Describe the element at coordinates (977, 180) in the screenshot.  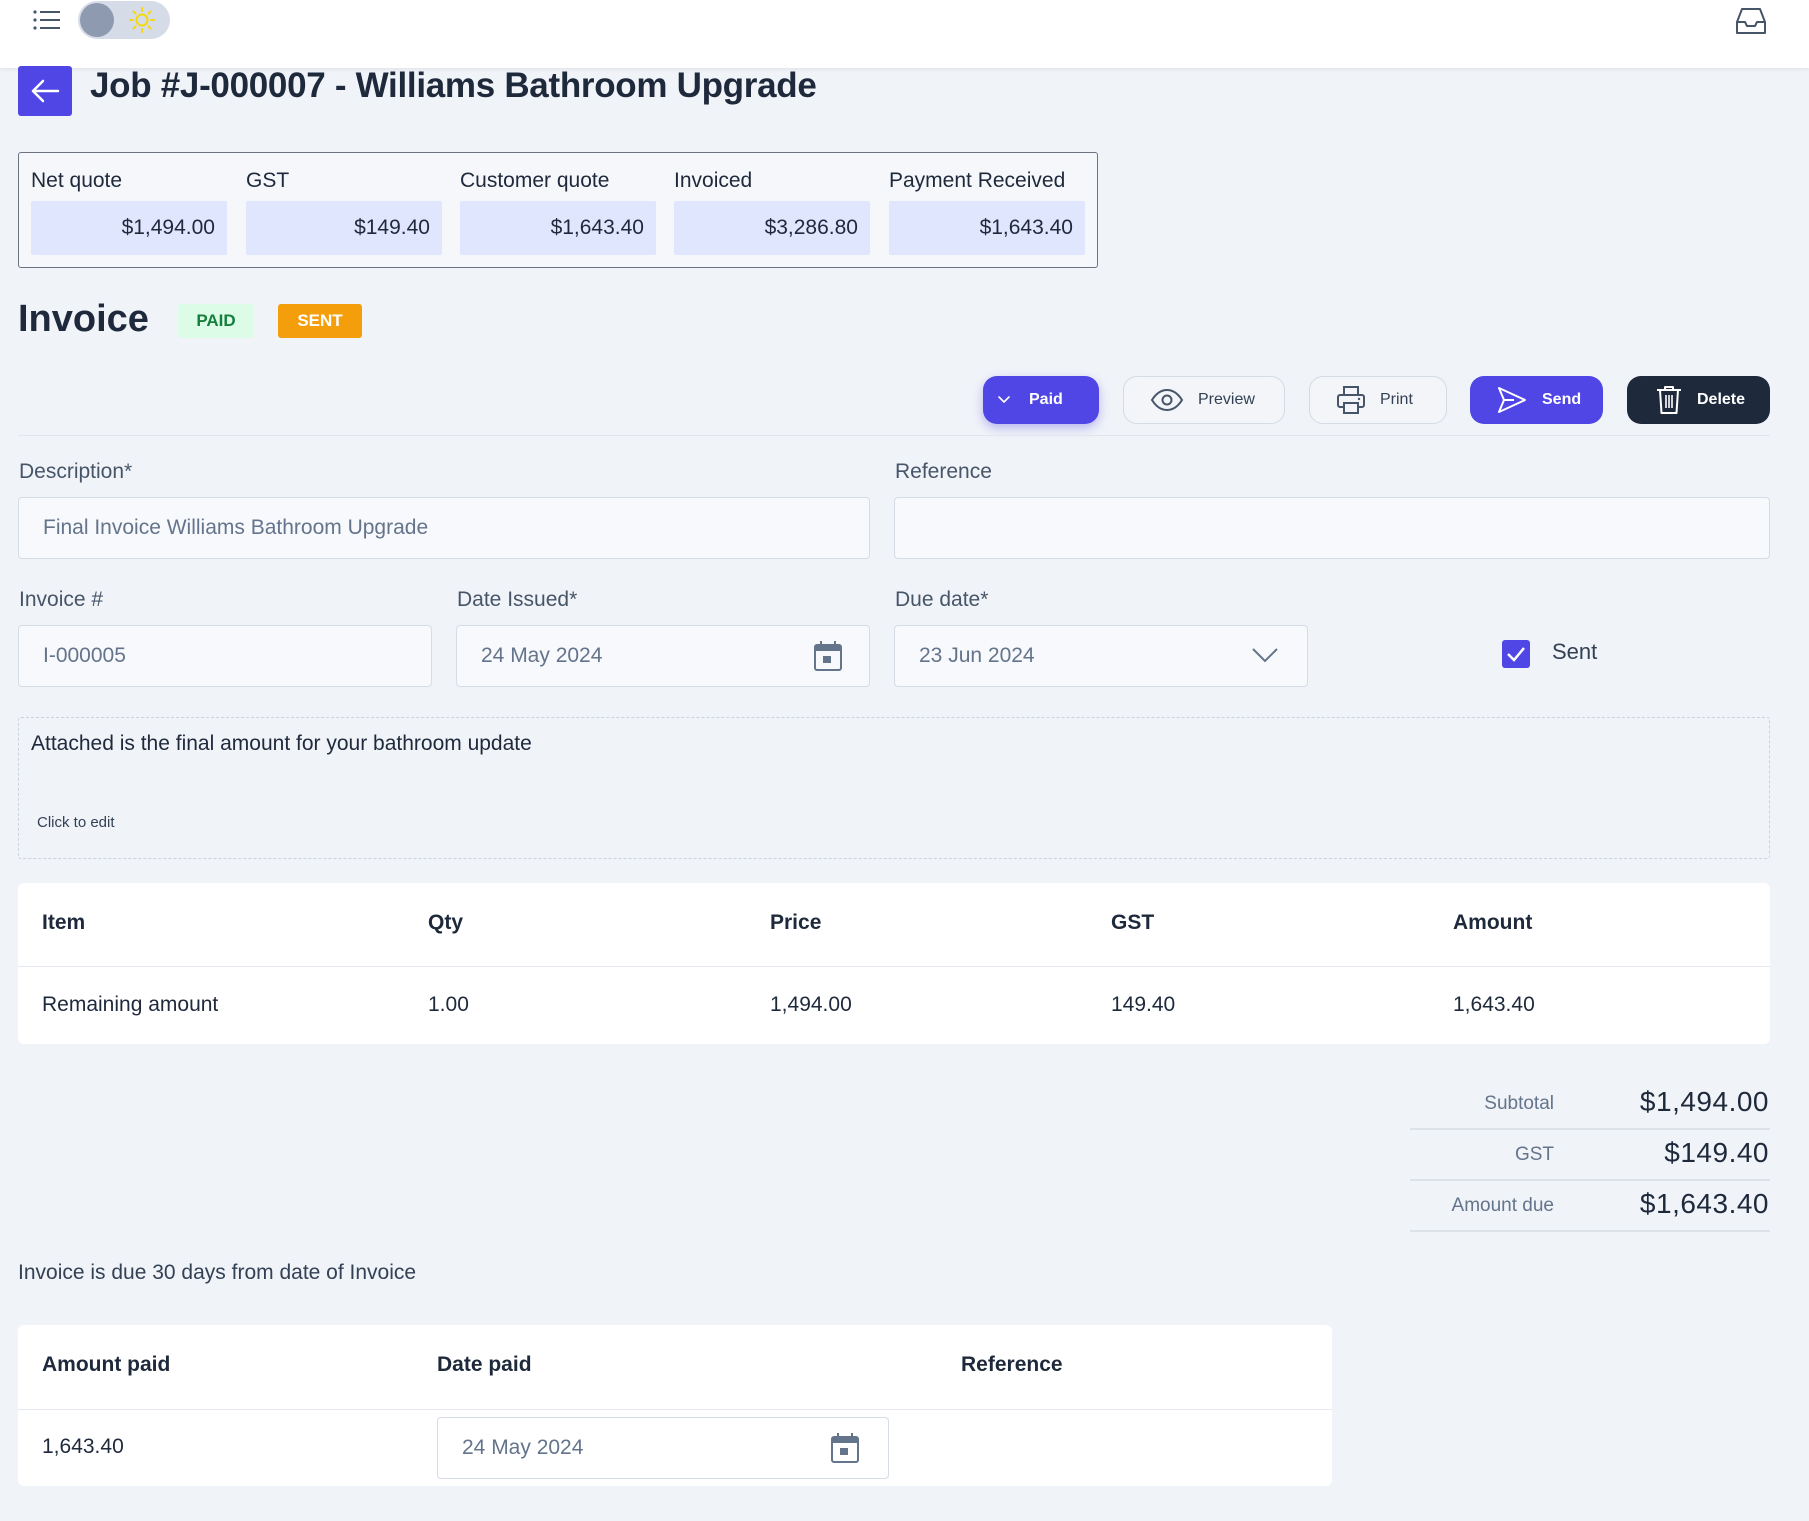
I see `summary-label: Payment Received` at that location.